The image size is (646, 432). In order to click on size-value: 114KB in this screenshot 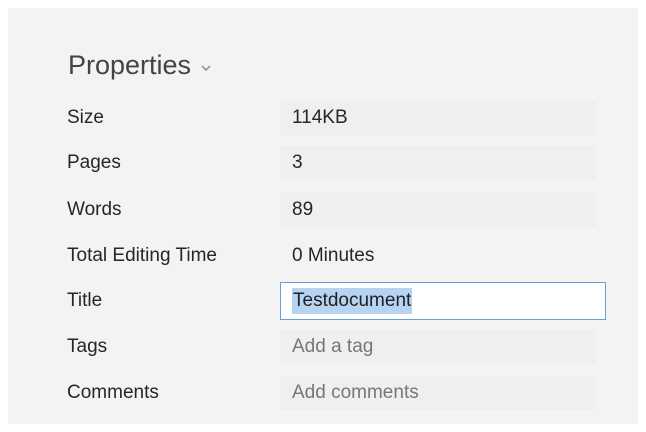, I will do `click(438, 118)`.